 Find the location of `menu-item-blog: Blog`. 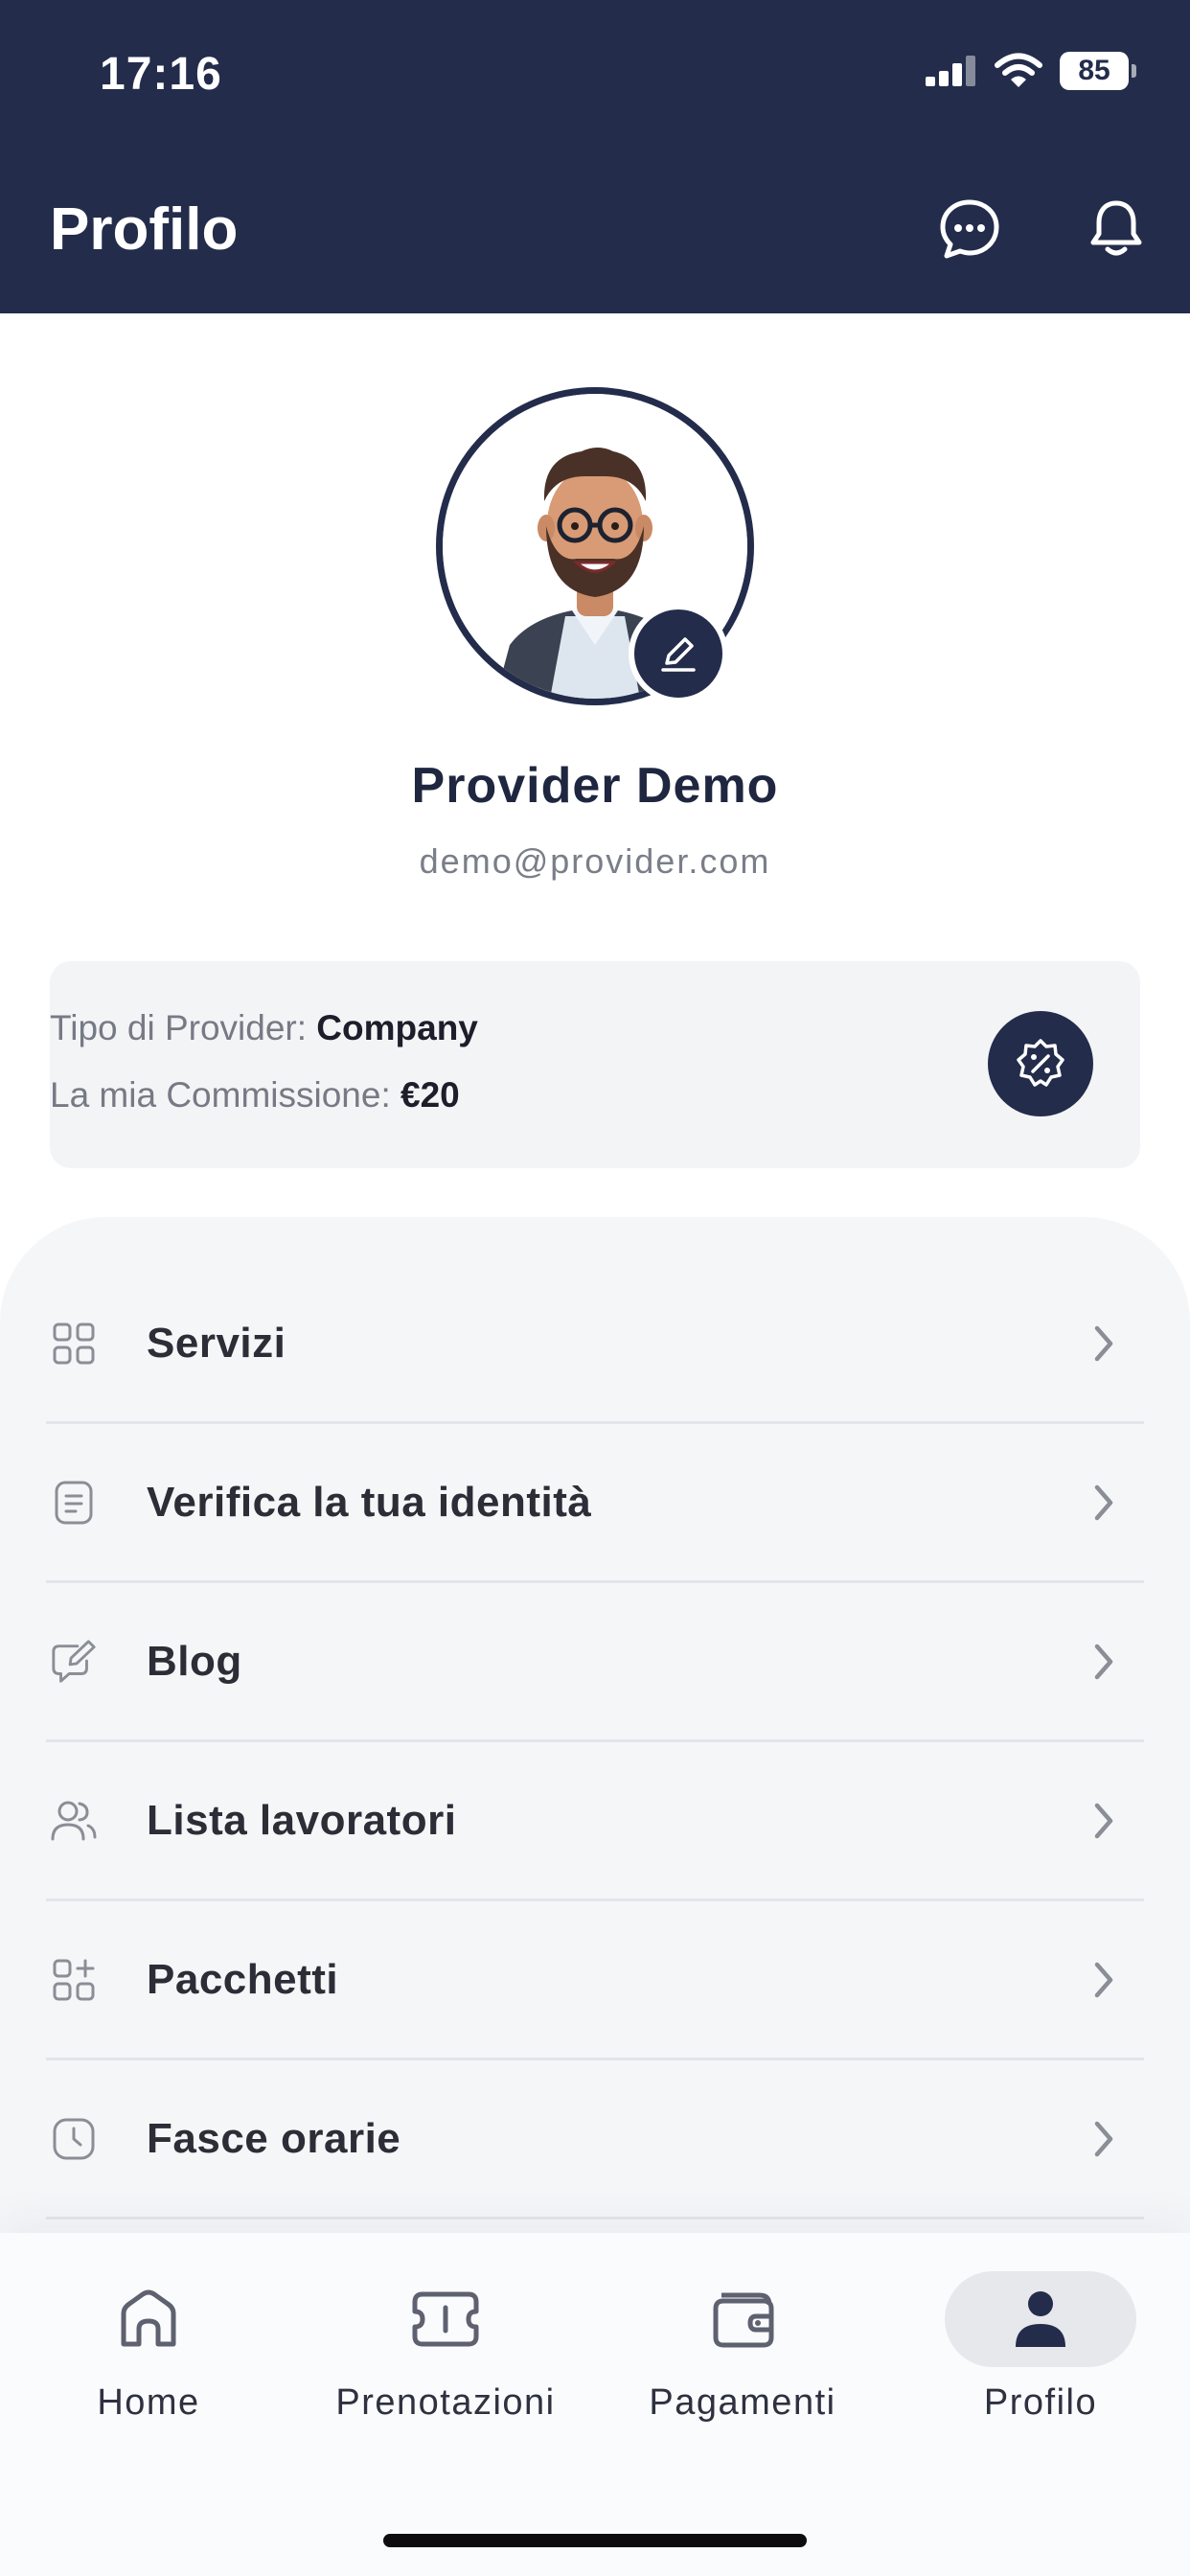

menu-item-blog: Blog is located at coordinates (595, 1662).